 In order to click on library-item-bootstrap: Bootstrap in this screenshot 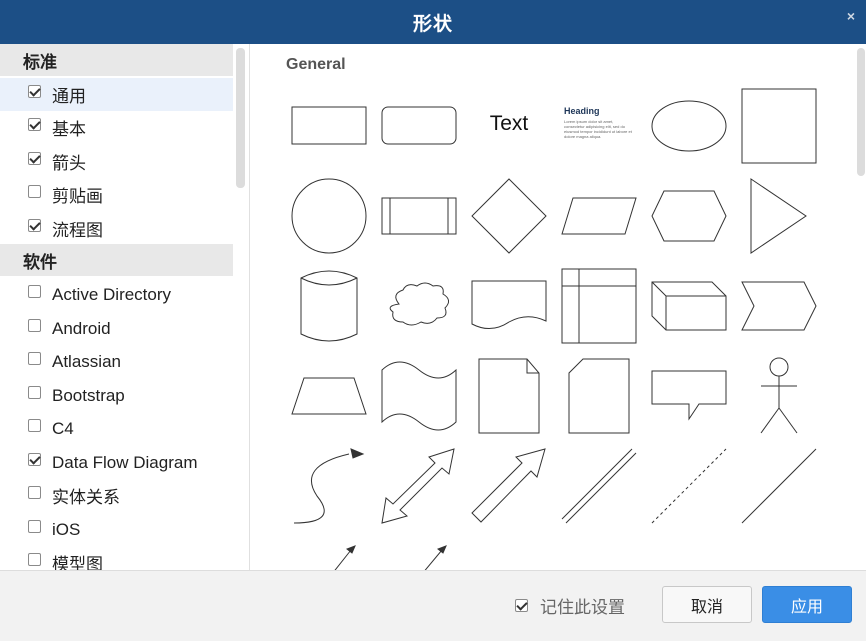, I will do `click(116, 395)`.